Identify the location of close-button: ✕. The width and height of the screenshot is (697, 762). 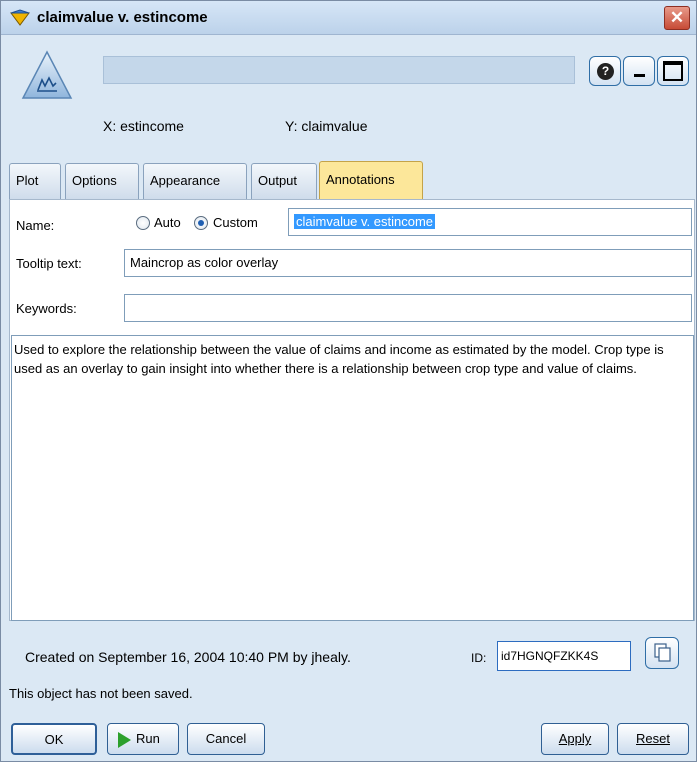
(677, 18).